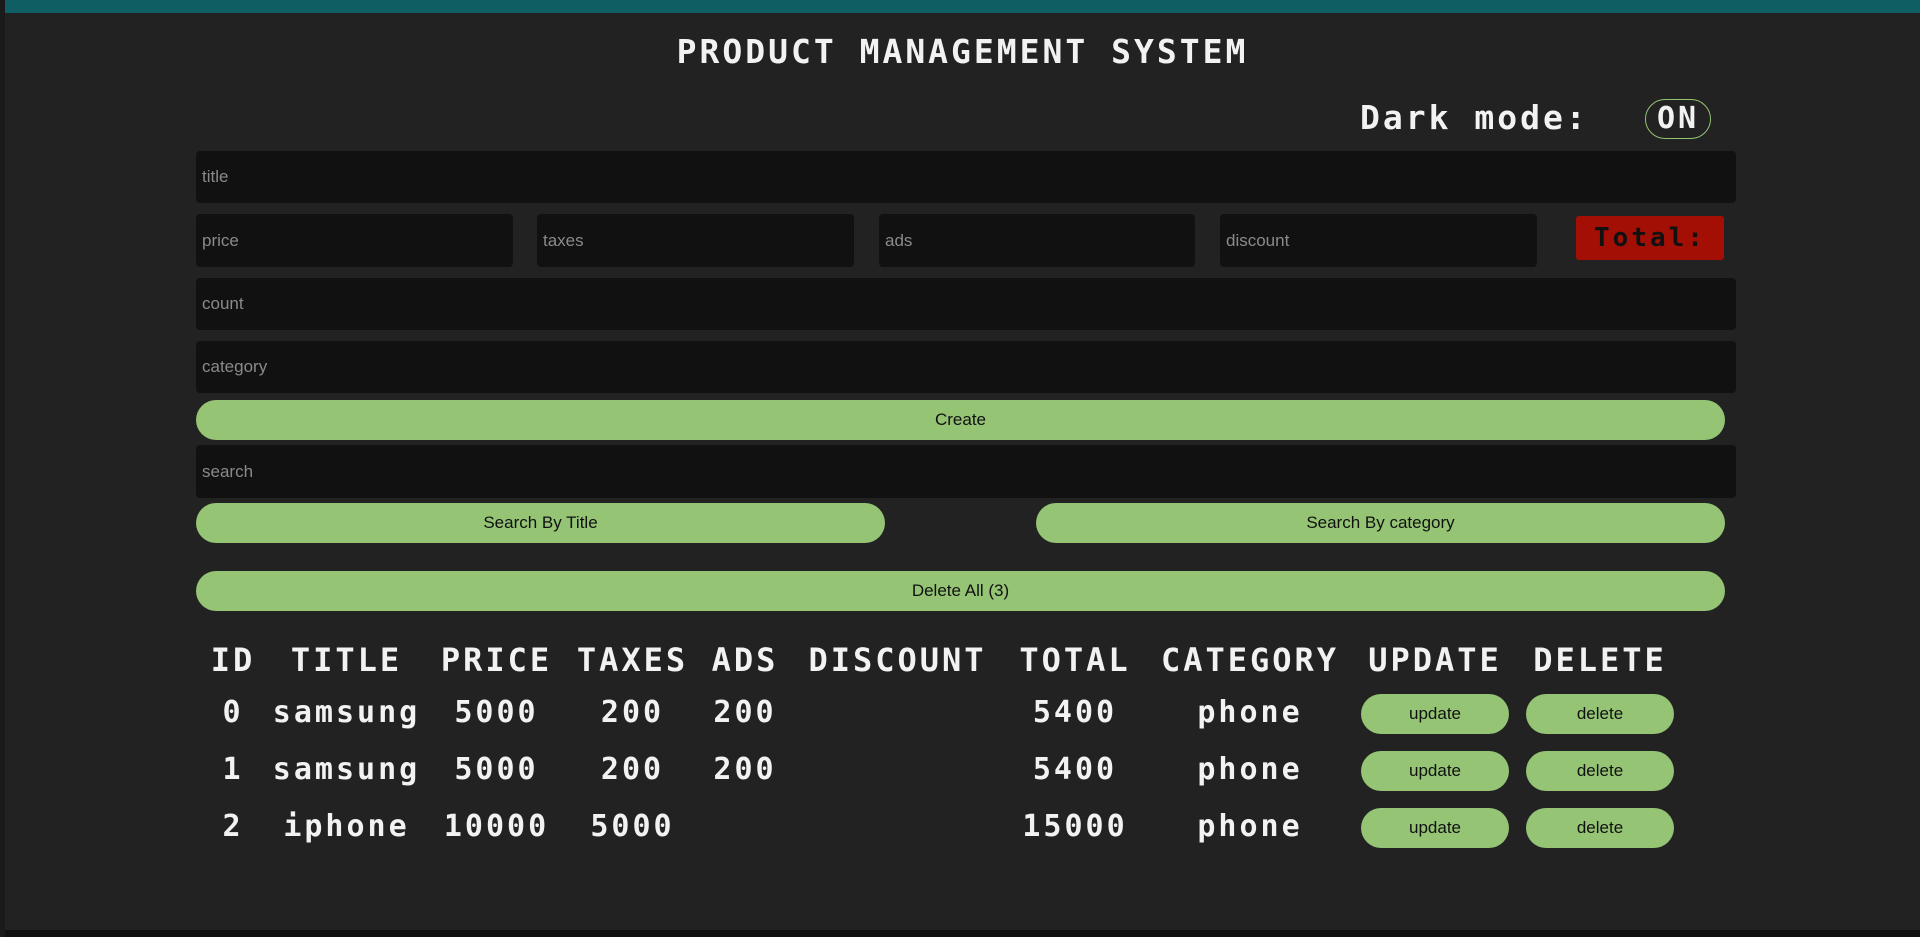 This screenshot has width=1920, height=937. I want to click on cell-id: 0, so click(233, 712).